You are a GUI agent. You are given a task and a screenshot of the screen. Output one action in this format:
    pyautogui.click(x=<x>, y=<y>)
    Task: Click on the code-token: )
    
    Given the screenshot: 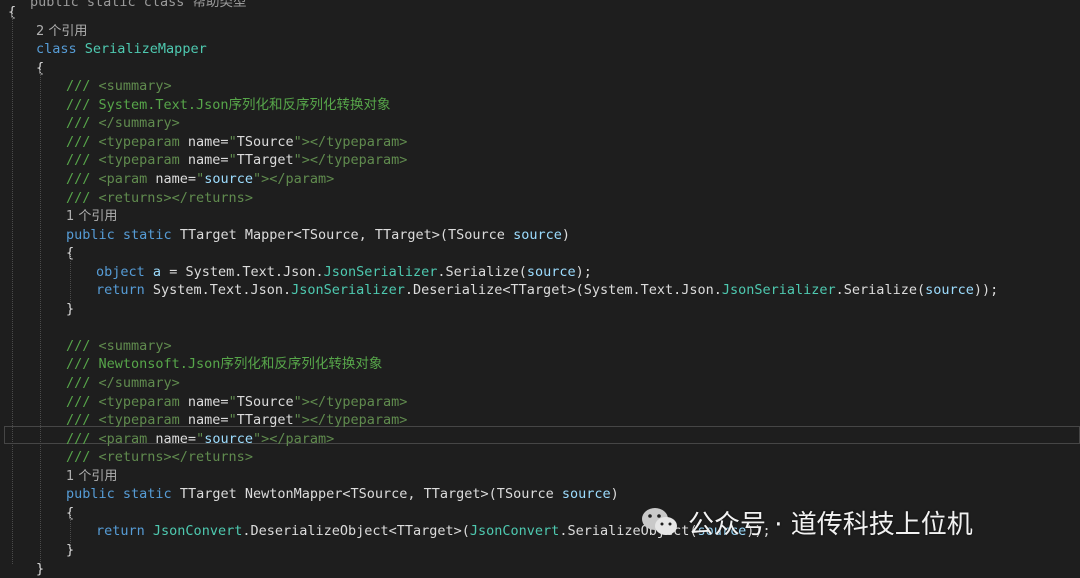 What is the action you would take?
    pyautogui.click(x=566, y=235)
    